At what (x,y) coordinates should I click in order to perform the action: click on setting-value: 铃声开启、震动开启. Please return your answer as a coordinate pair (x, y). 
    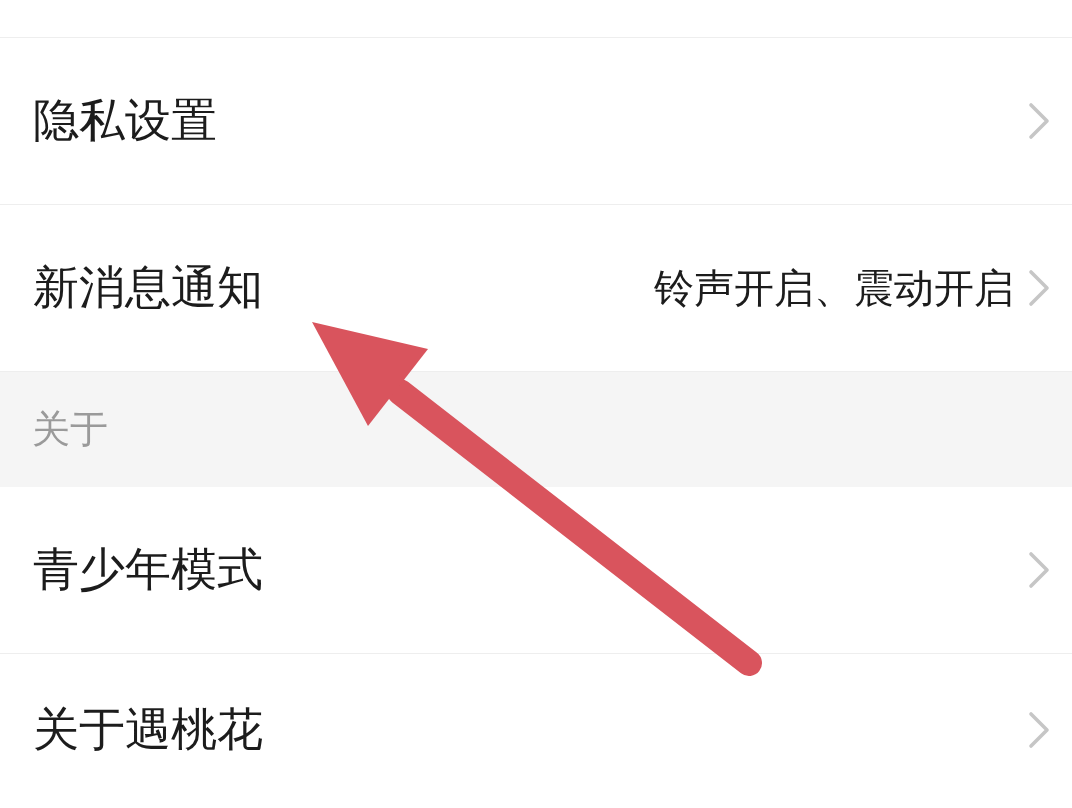
    Looking at the image, I should click on (834, 288).